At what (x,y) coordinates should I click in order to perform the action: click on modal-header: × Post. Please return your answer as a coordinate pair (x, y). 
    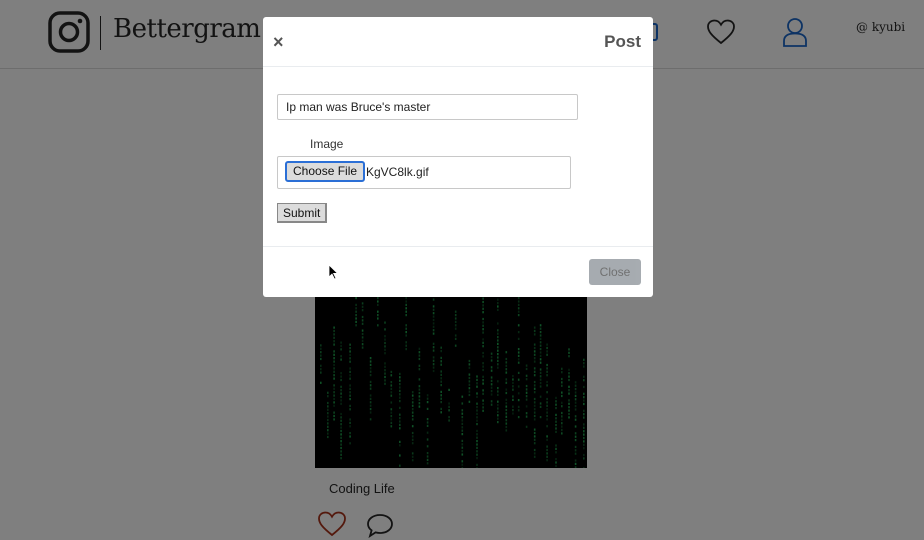
    Looking at the image, I should click on (458, 42).